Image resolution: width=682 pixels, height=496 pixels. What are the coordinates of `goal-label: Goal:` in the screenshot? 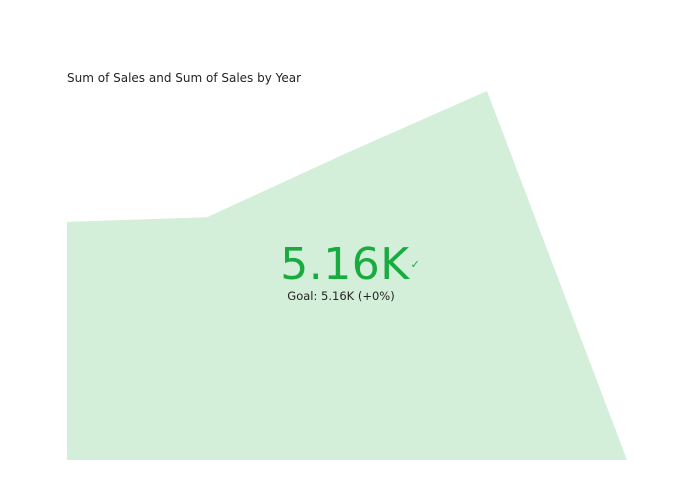 It's located at (302, 296).